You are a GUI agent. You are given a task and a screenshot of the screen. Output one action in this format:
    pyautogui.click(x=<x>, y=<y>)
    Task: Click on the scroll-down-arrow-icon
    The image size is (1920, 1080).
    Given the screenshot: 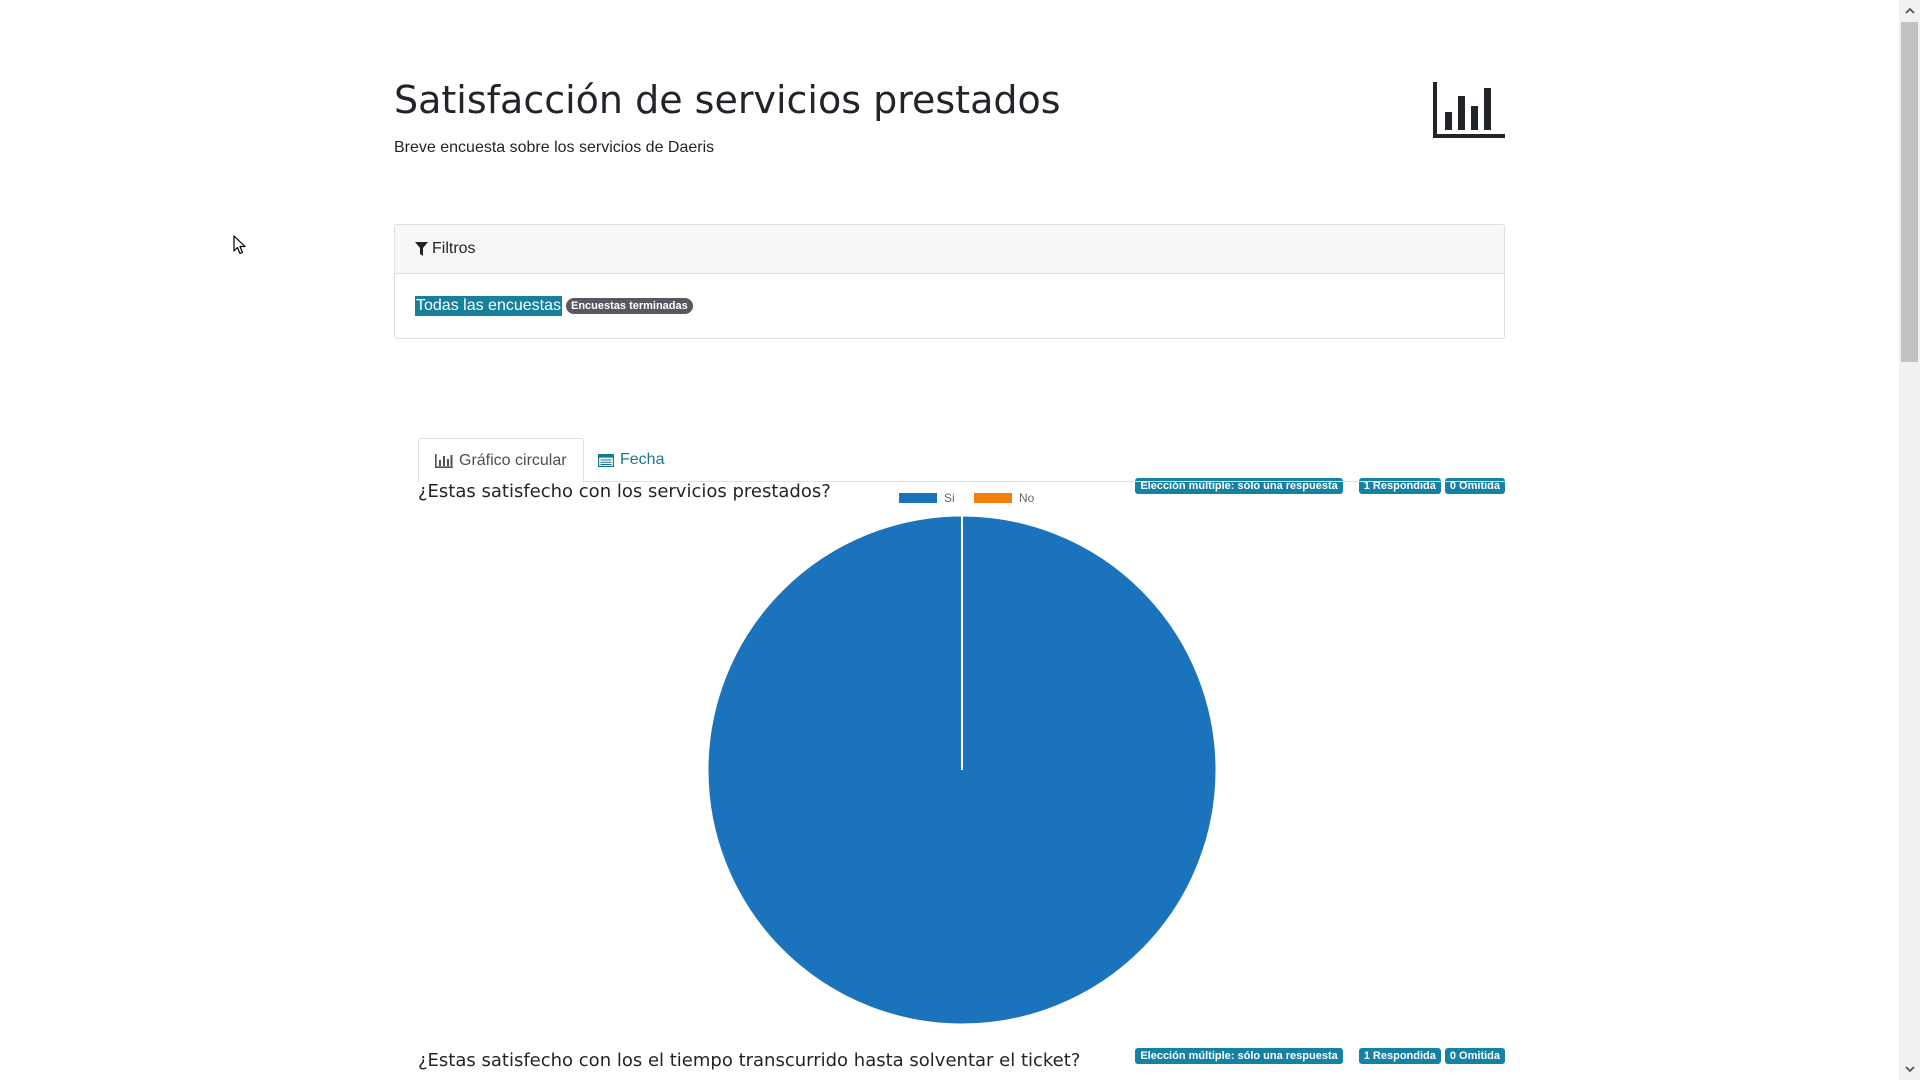 What is the action you would take?
    pyautogui.click(x=1909, y=1069)
    